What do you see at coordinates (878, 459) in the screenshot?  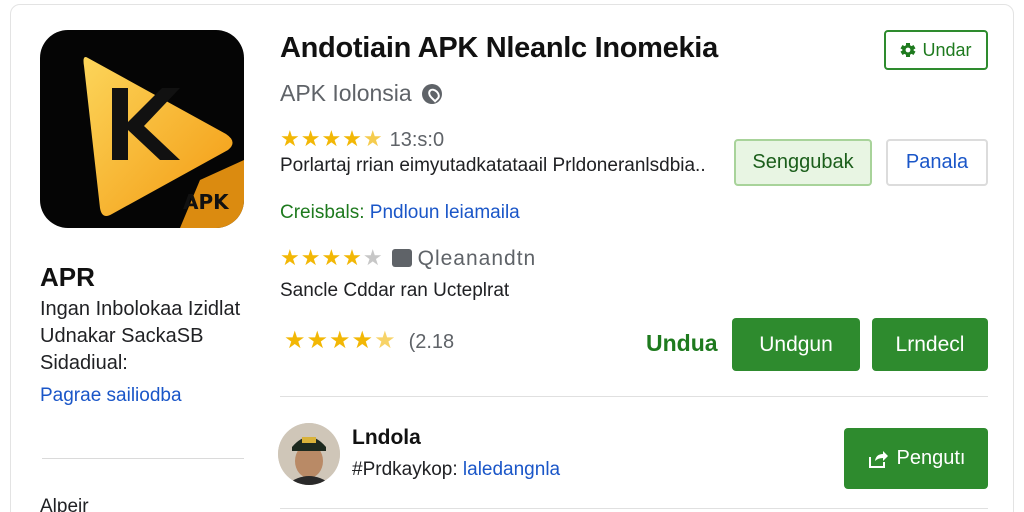 I see `share-icon` at bounding box center [878, 459].